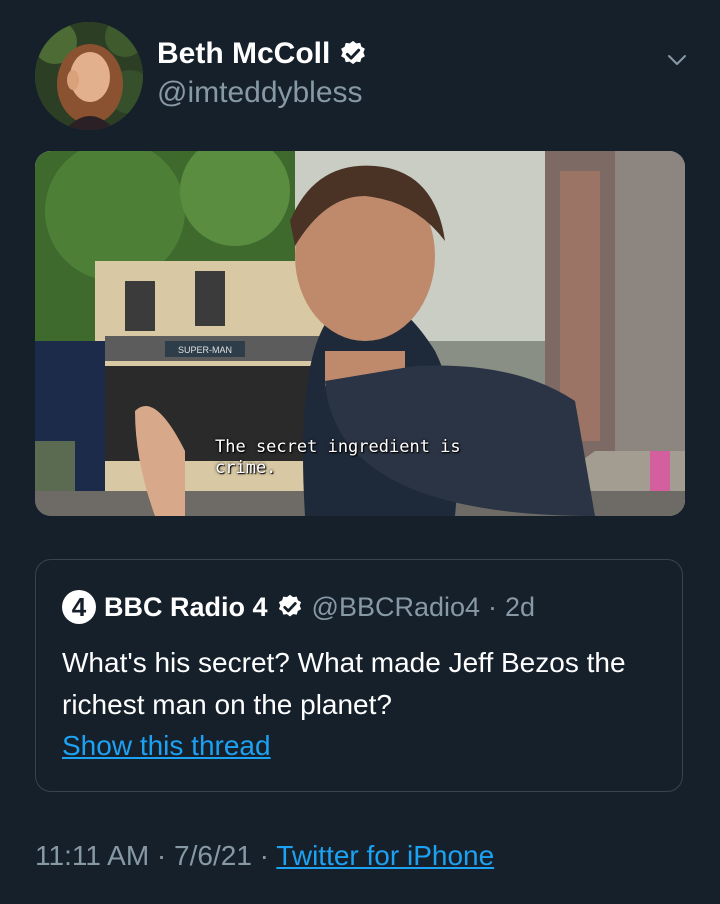 This screenshot has width=720, height=904. I want to click on quoted-handle: @BBCRadio4, so click(396, 607).